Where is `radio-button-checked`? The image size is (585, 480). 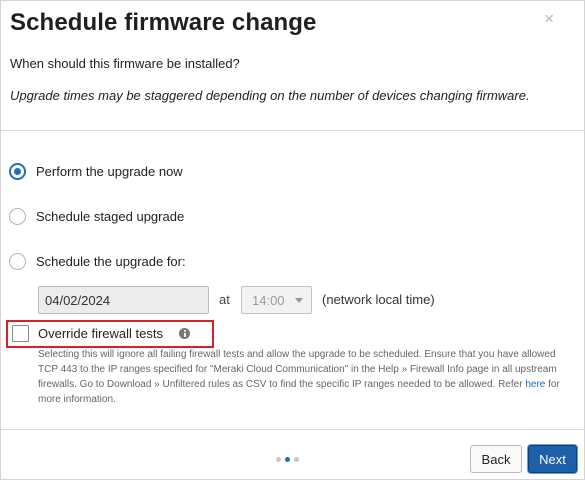
radio-button-checked is located at coordinates (17, 171).